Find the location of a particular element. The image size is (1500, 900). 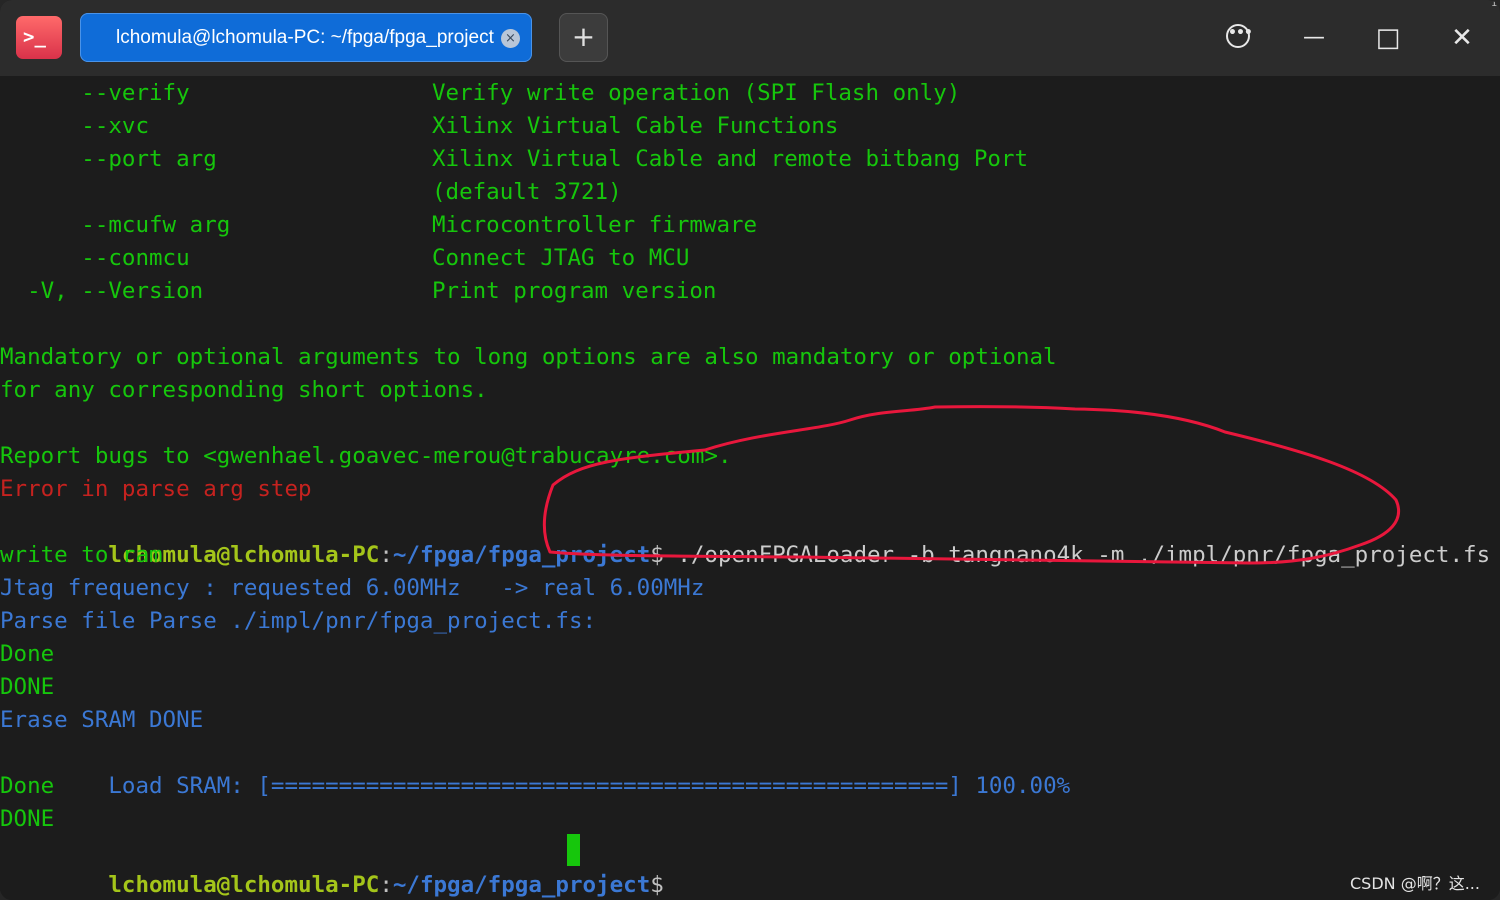

prompt-user: lchomula@lchomula-PC is located at coordinates (244, 885).